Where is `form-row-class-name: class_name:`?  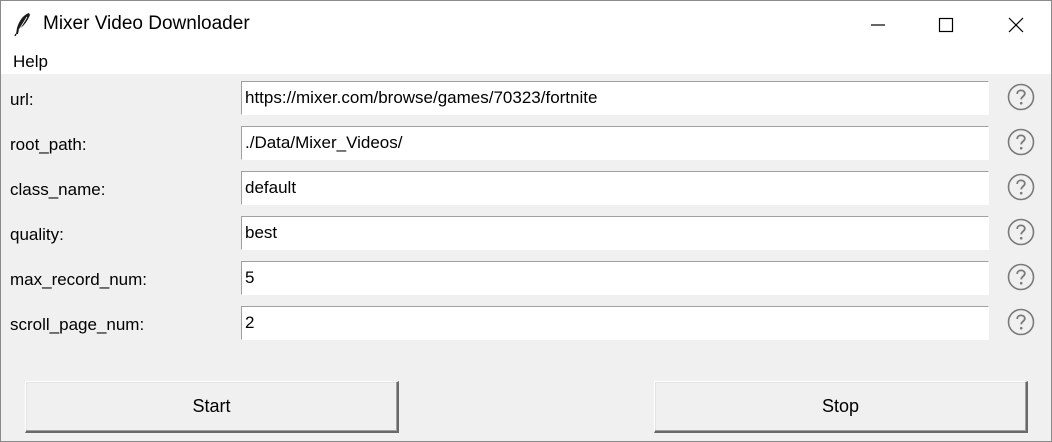 form-row-class-name: class_name: is located at coordinates (526, 190).